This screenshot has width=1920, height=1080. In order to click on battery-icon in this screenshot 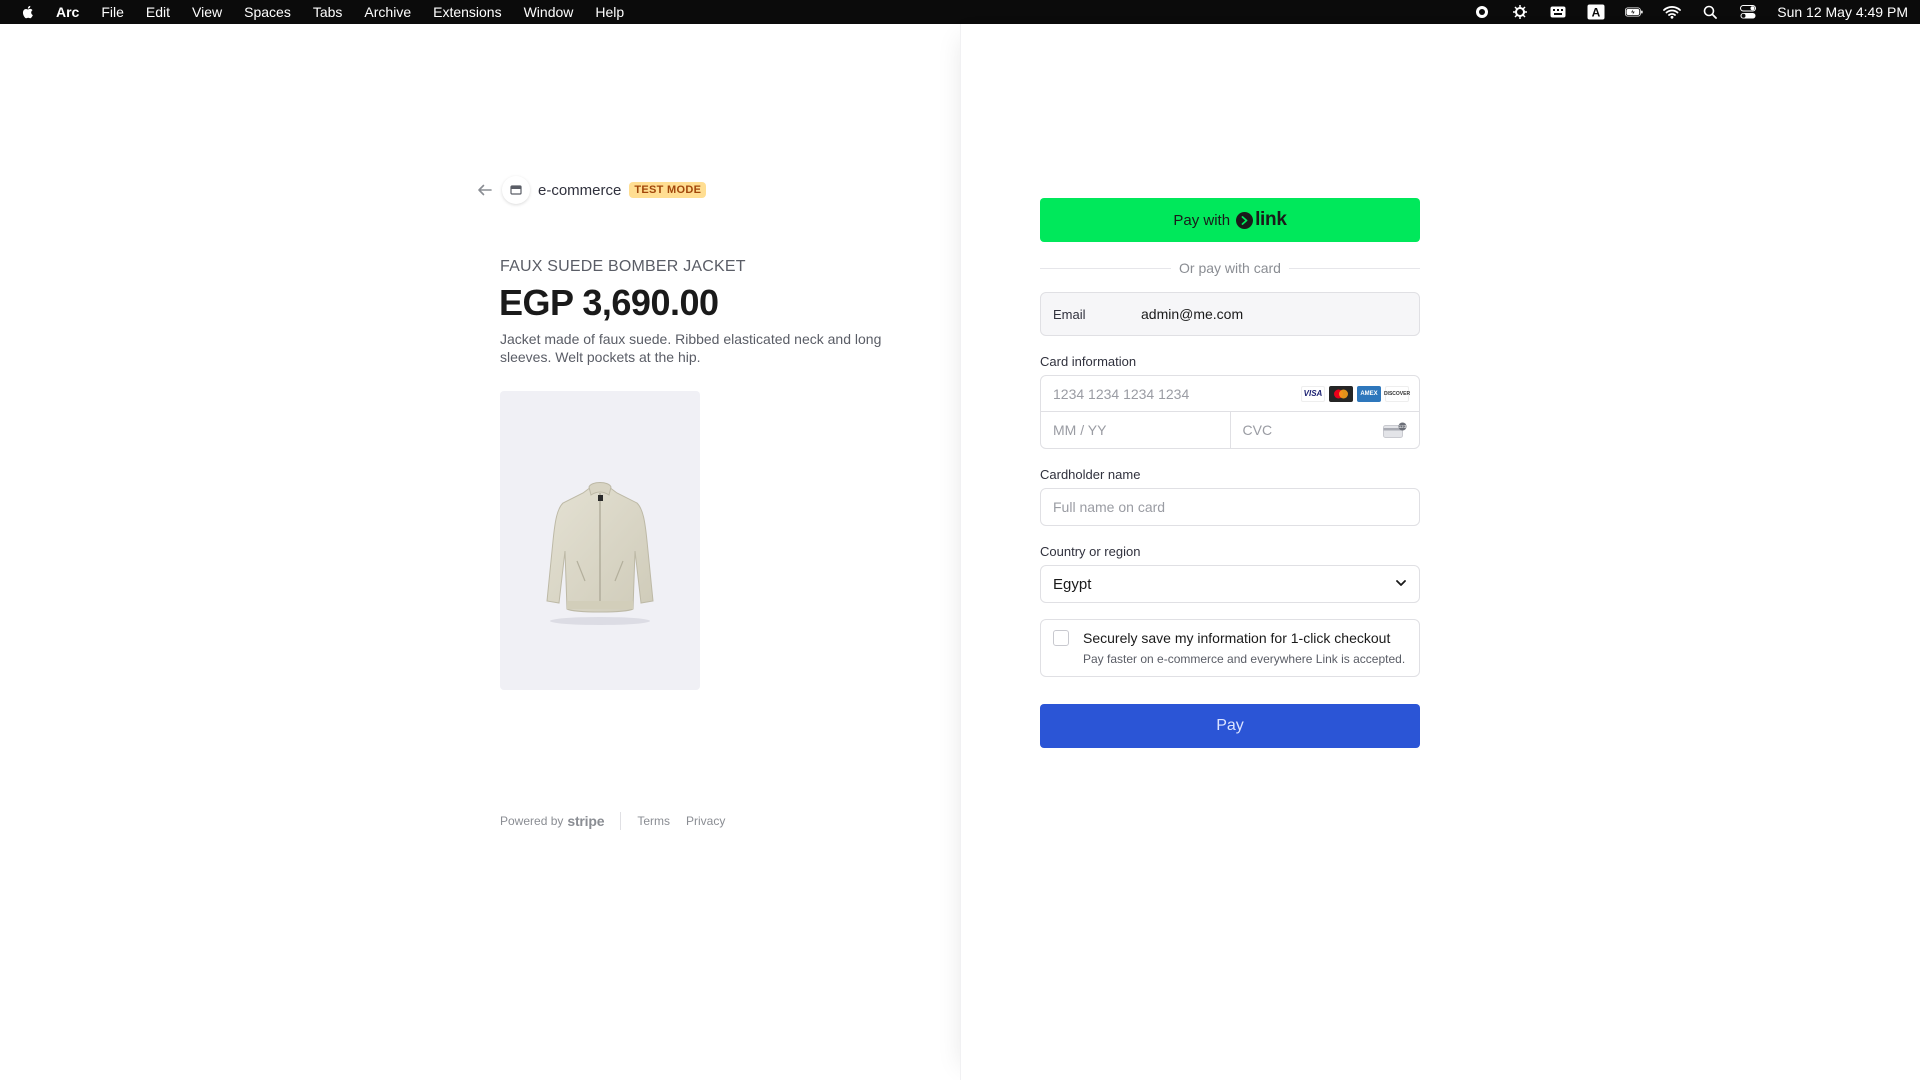, I will do `click(1634, 12)`.